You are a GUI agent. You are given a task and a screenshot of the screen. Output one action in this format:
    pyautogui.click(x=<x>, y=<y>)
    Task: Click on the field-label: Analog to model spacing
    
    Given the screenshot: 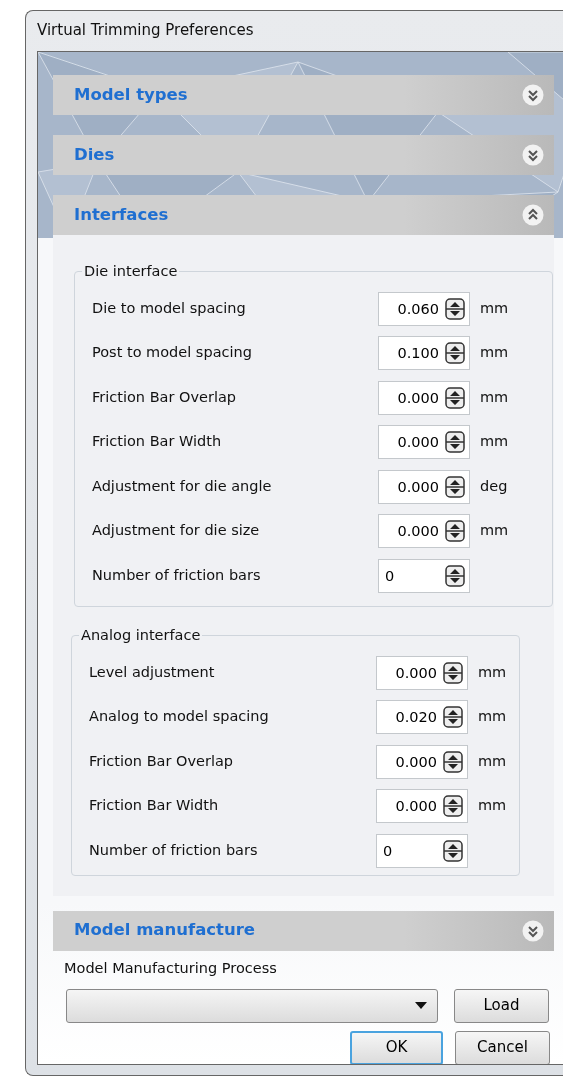 What is the action you would take?
    pyautogui.click(x=179, y=717)
    